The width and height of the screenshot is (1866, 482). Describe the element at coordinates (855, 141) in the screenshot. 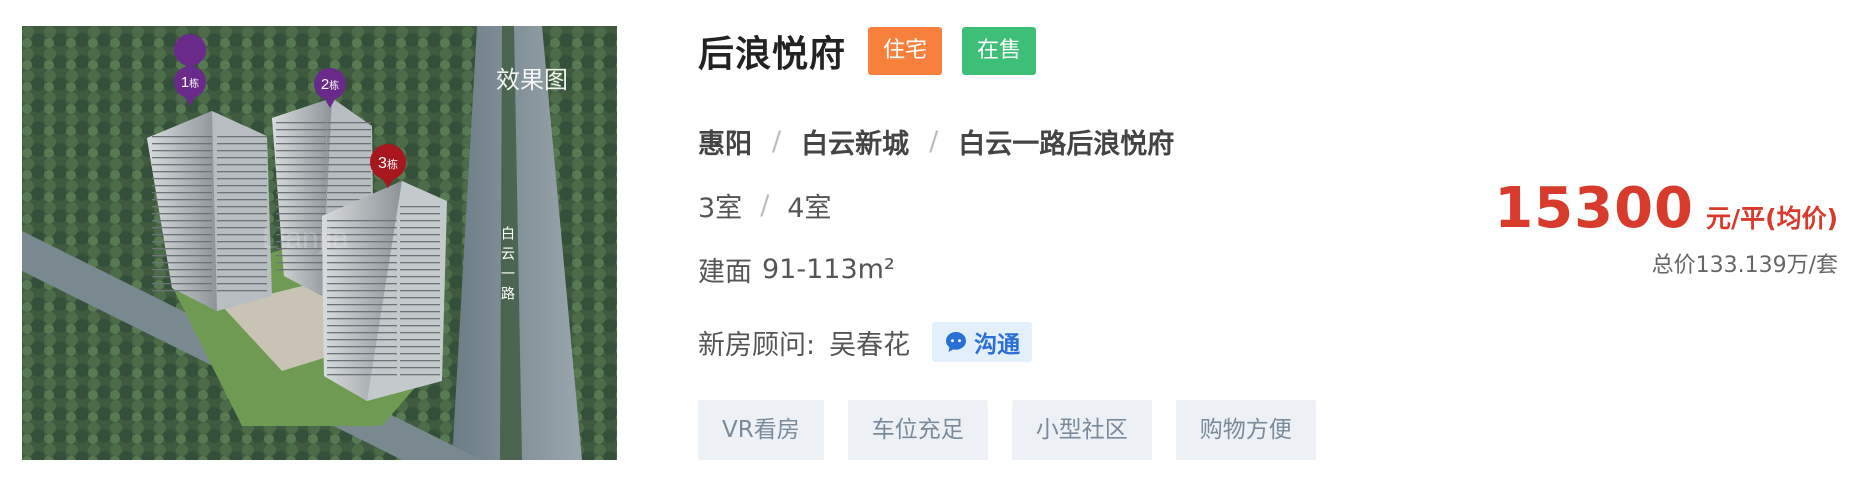

I see `location-area: 白云新城` at that location.